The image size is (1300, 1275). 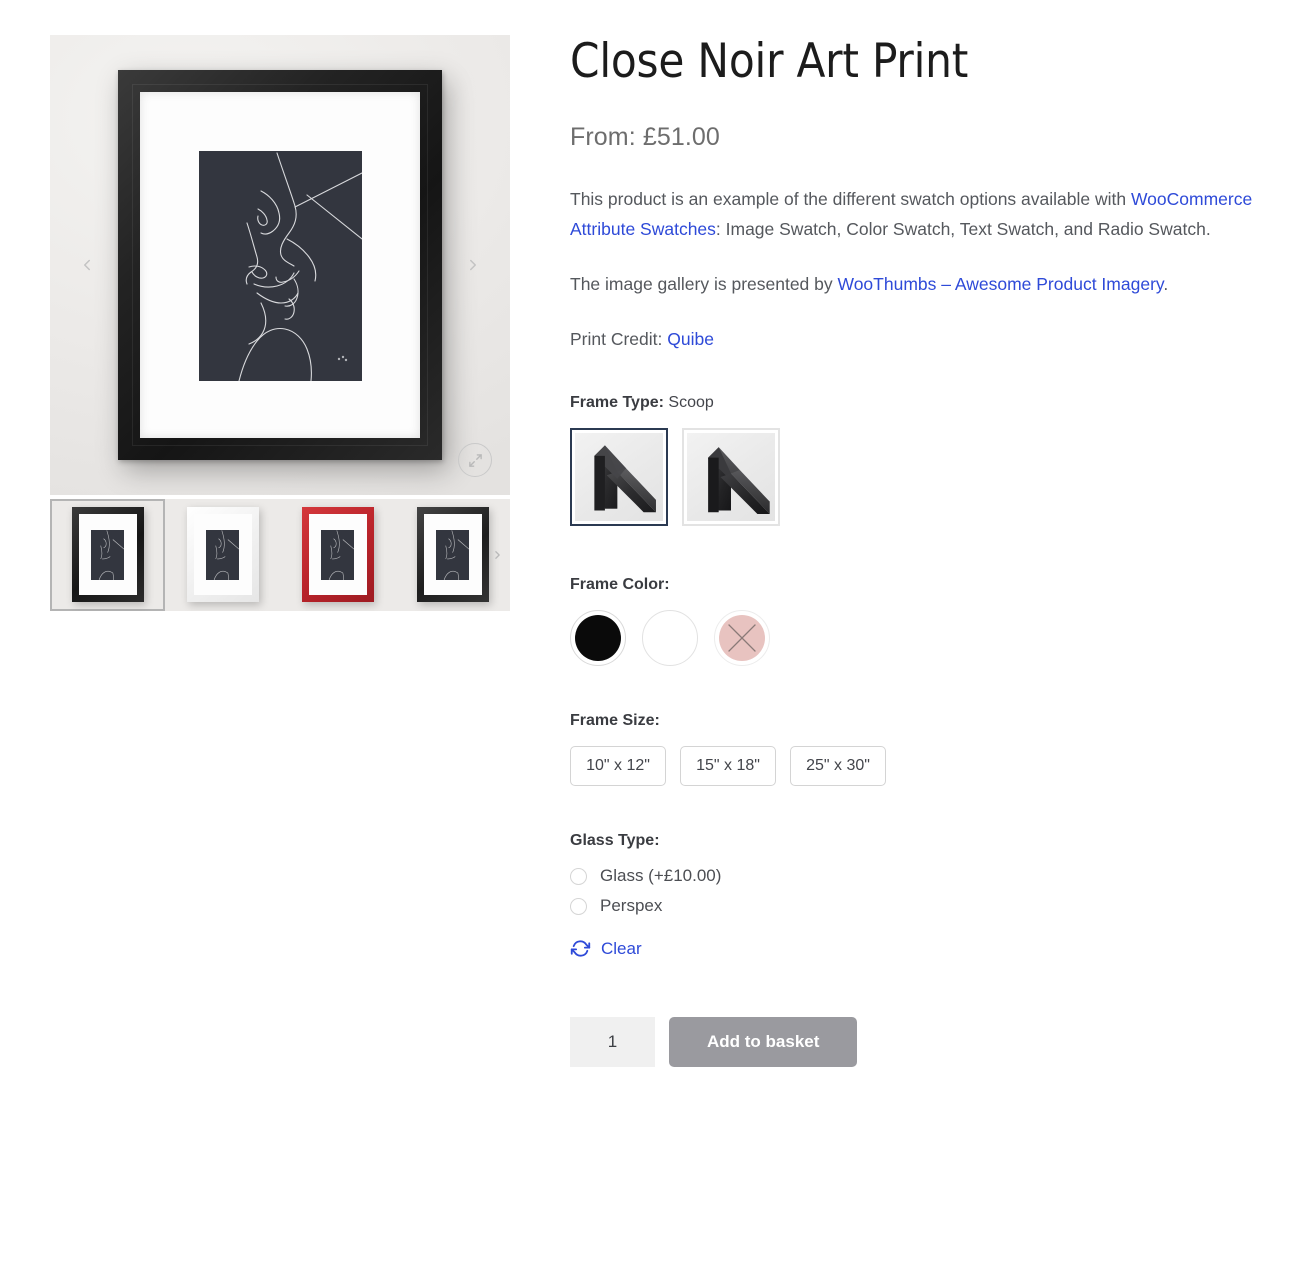 I want to click on link-woothumbs: WooThumbs – Awesome Product Imagery, so click(x=1001, y=284).